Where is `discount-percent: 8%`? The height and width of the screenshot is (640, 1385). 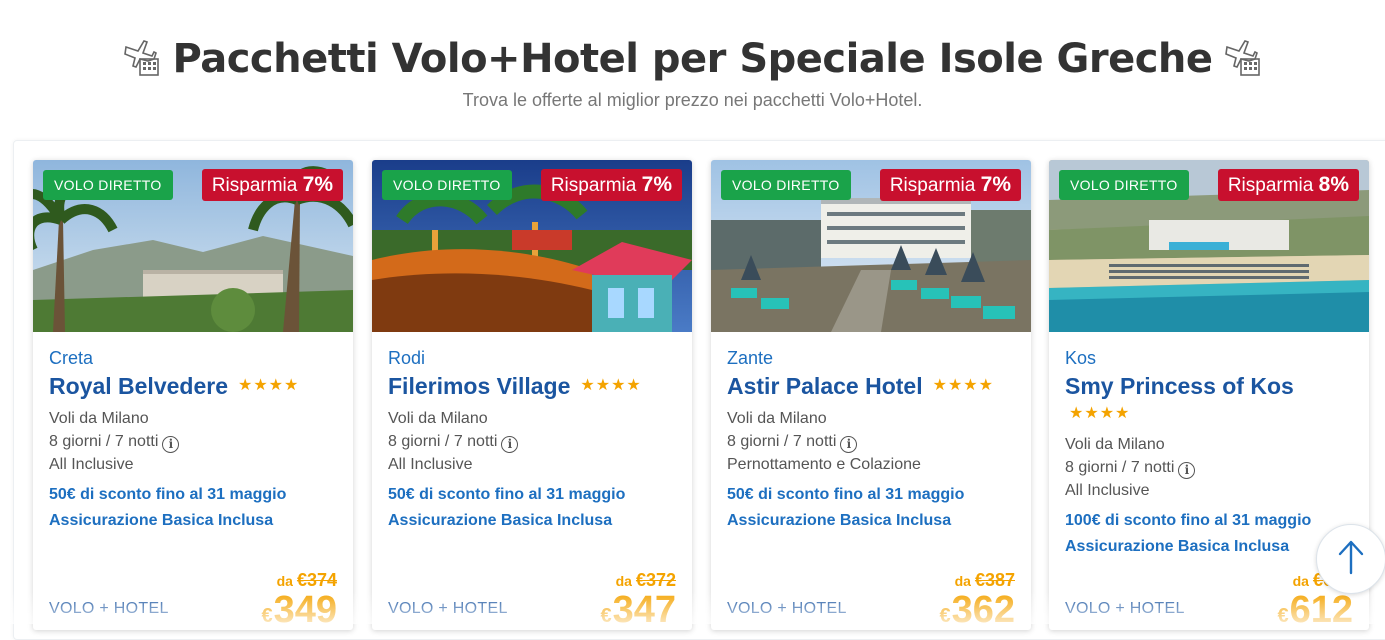
discount-percent: 8% is located at coordinates (1333, 184).